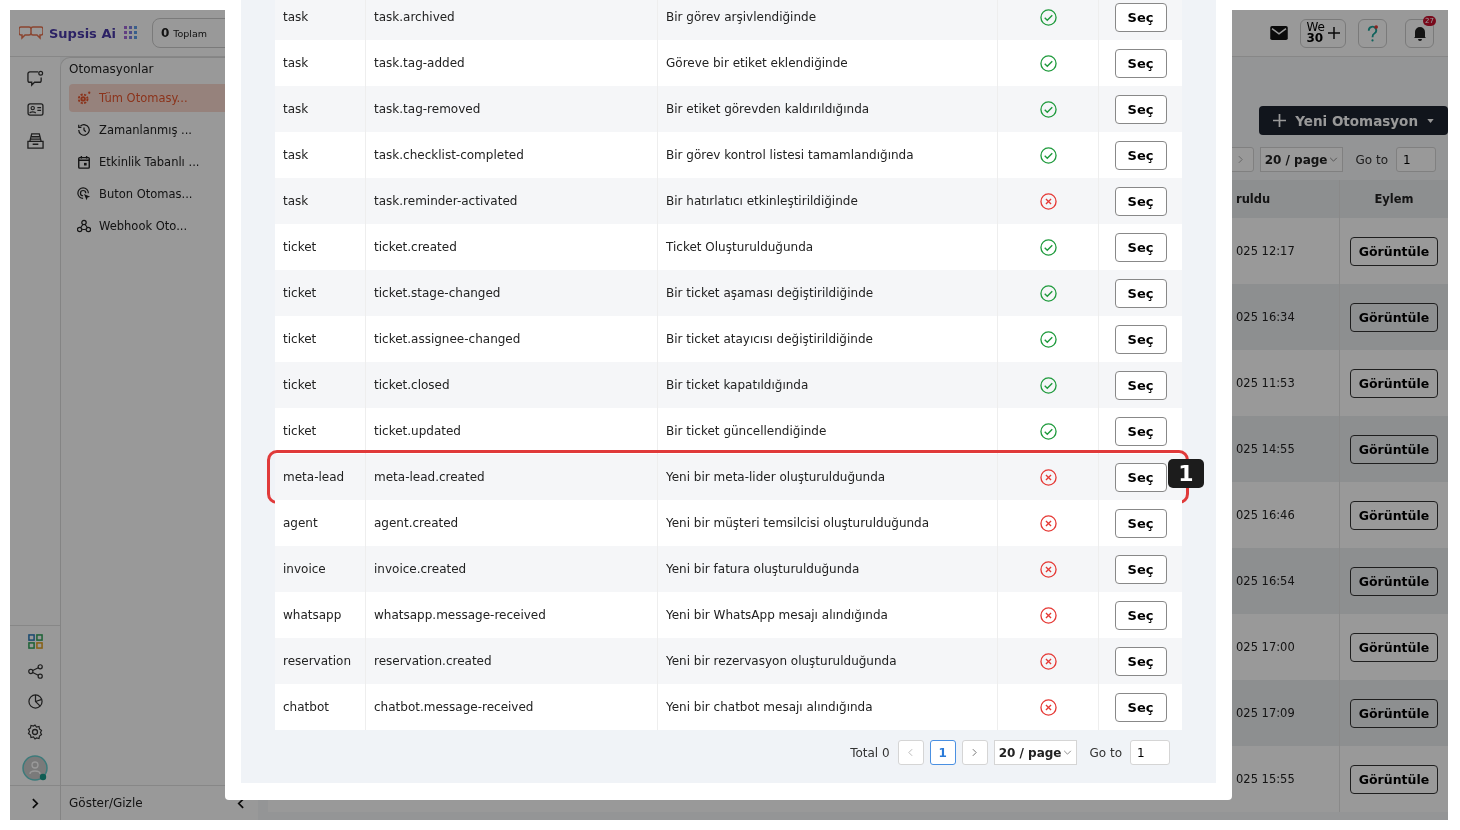 The image size is (1460, 830). I want to click on pie-chart-icon, so click(35, 701).